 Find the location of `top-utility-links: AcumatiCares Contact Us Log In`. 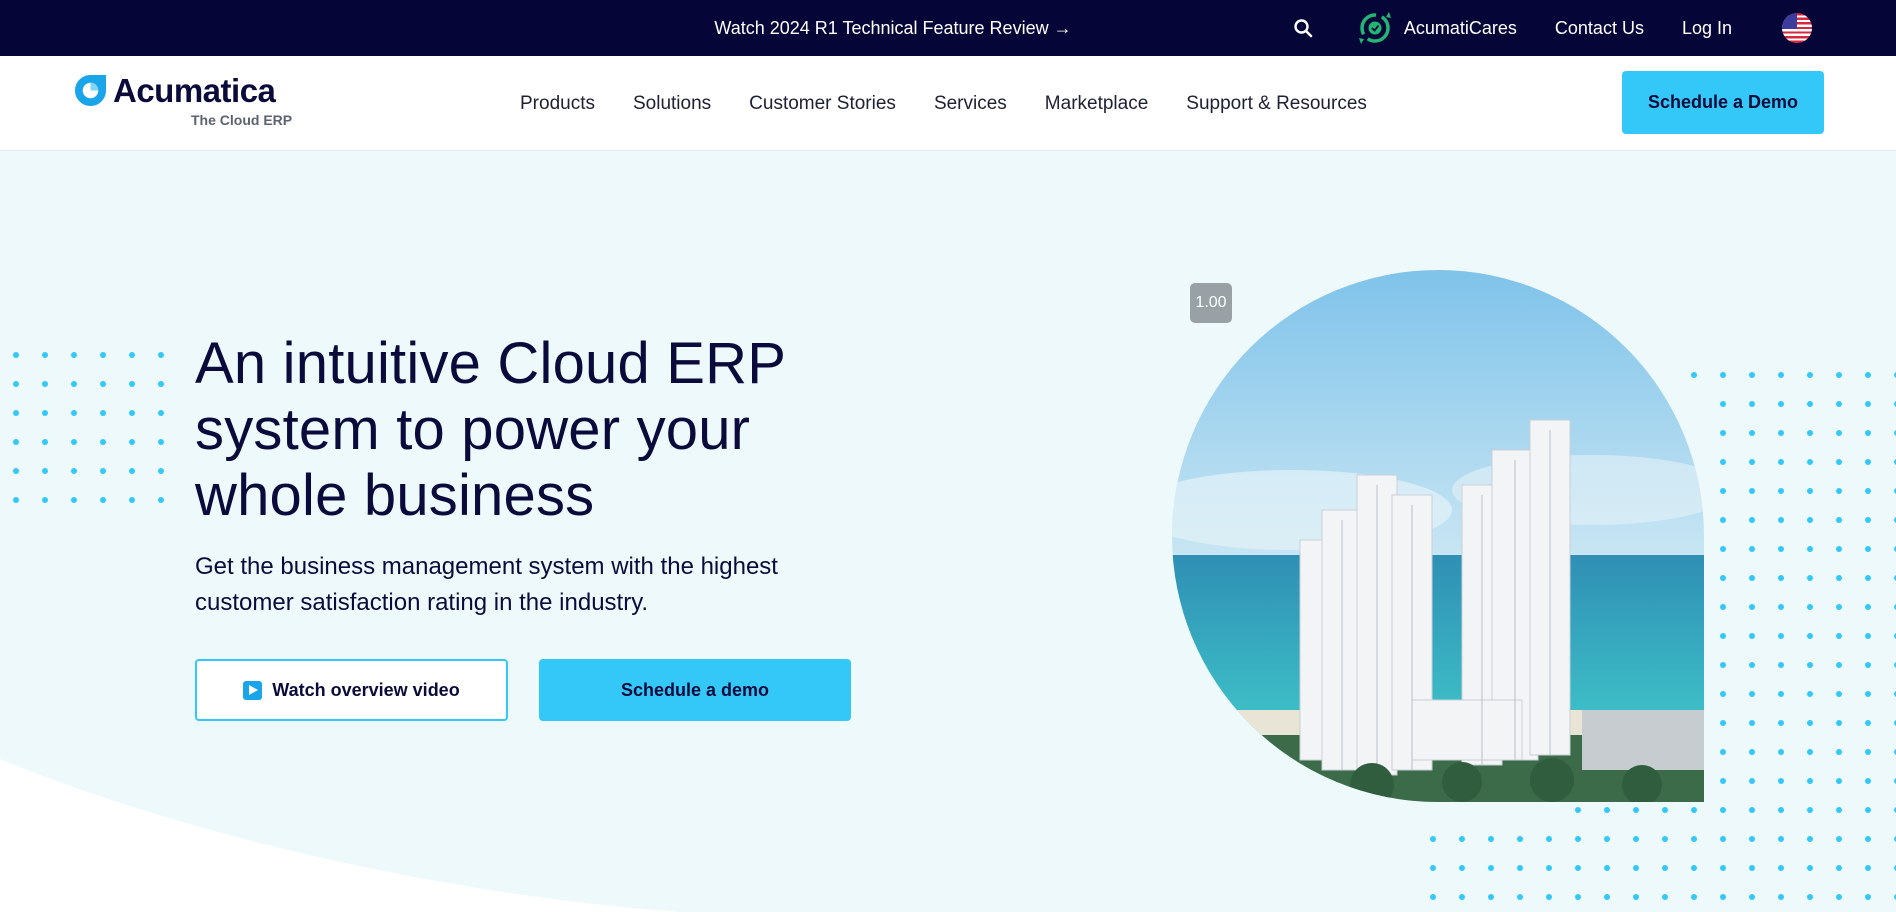

top-utility-links: AcumatiCares Contact Us Log In is located at coordinates (1549, 28).